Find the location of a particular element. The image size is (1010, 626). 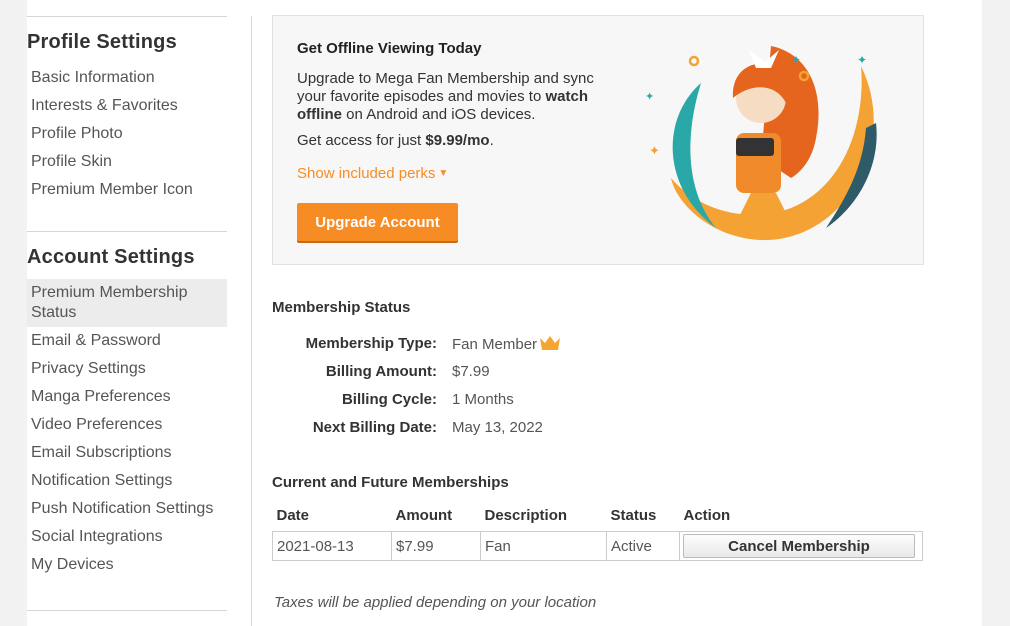

field-value: $7.99 is located at coordinates (471, 371).